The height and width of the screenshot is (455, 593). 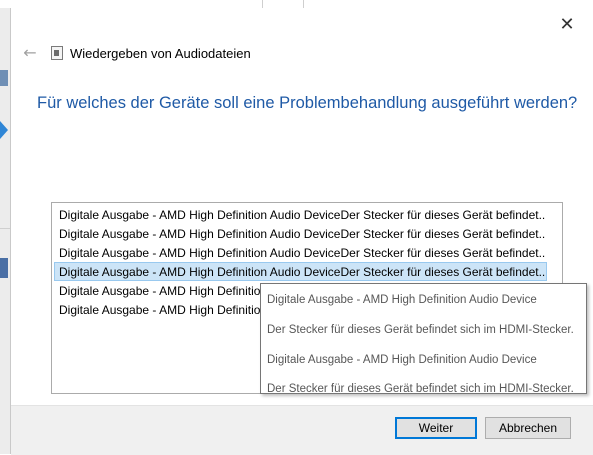 What do you see at coordinates (302, 430) in the screenshot?
I see `button-bar: Weiter Abbrechen` at bounding box center [302, 430].